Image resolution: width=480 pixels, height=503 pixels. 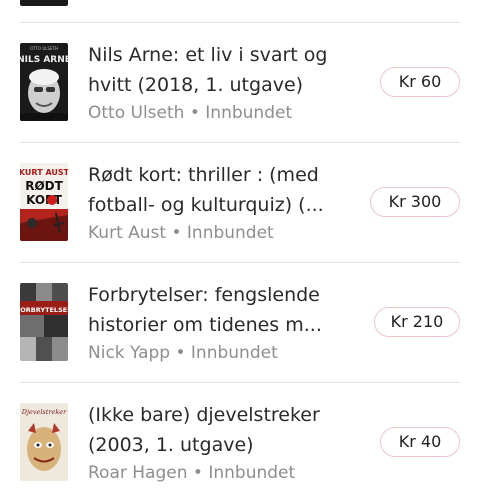 What do you see at coordinates (196, 85) in the screenshot?
I see `listing-title-line-2: hvitt (2018, 1. utgave)` at bounding box center [196, 85].